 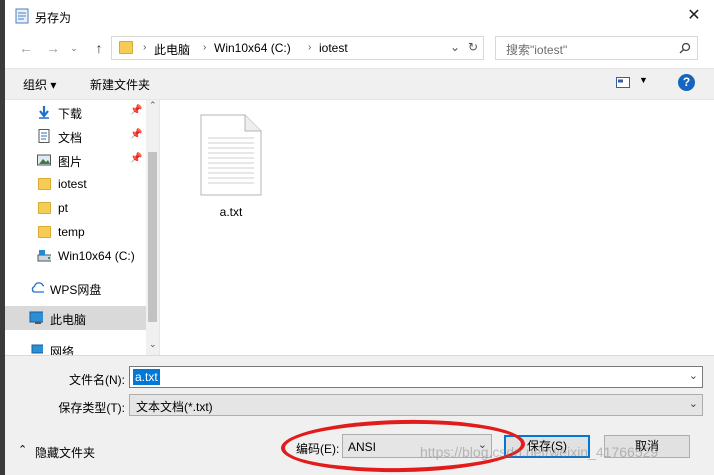 I want to click on nav-item-documents: 文档 📌, so click(x=75, y=136).